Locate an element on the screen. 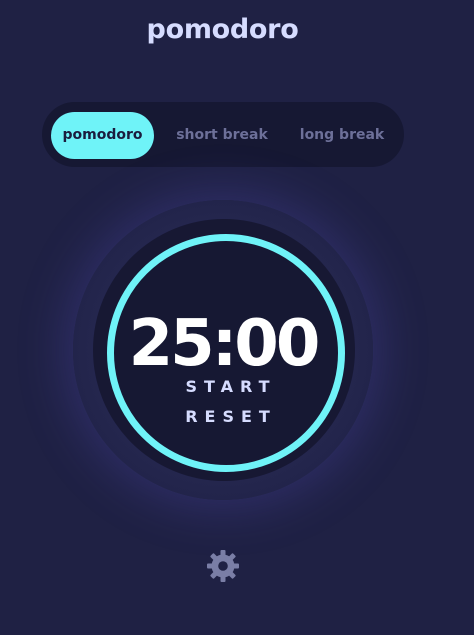 Image resolution: width=474 pixels, height=635 pixels. settings-button is located at coordinates (223, 566).